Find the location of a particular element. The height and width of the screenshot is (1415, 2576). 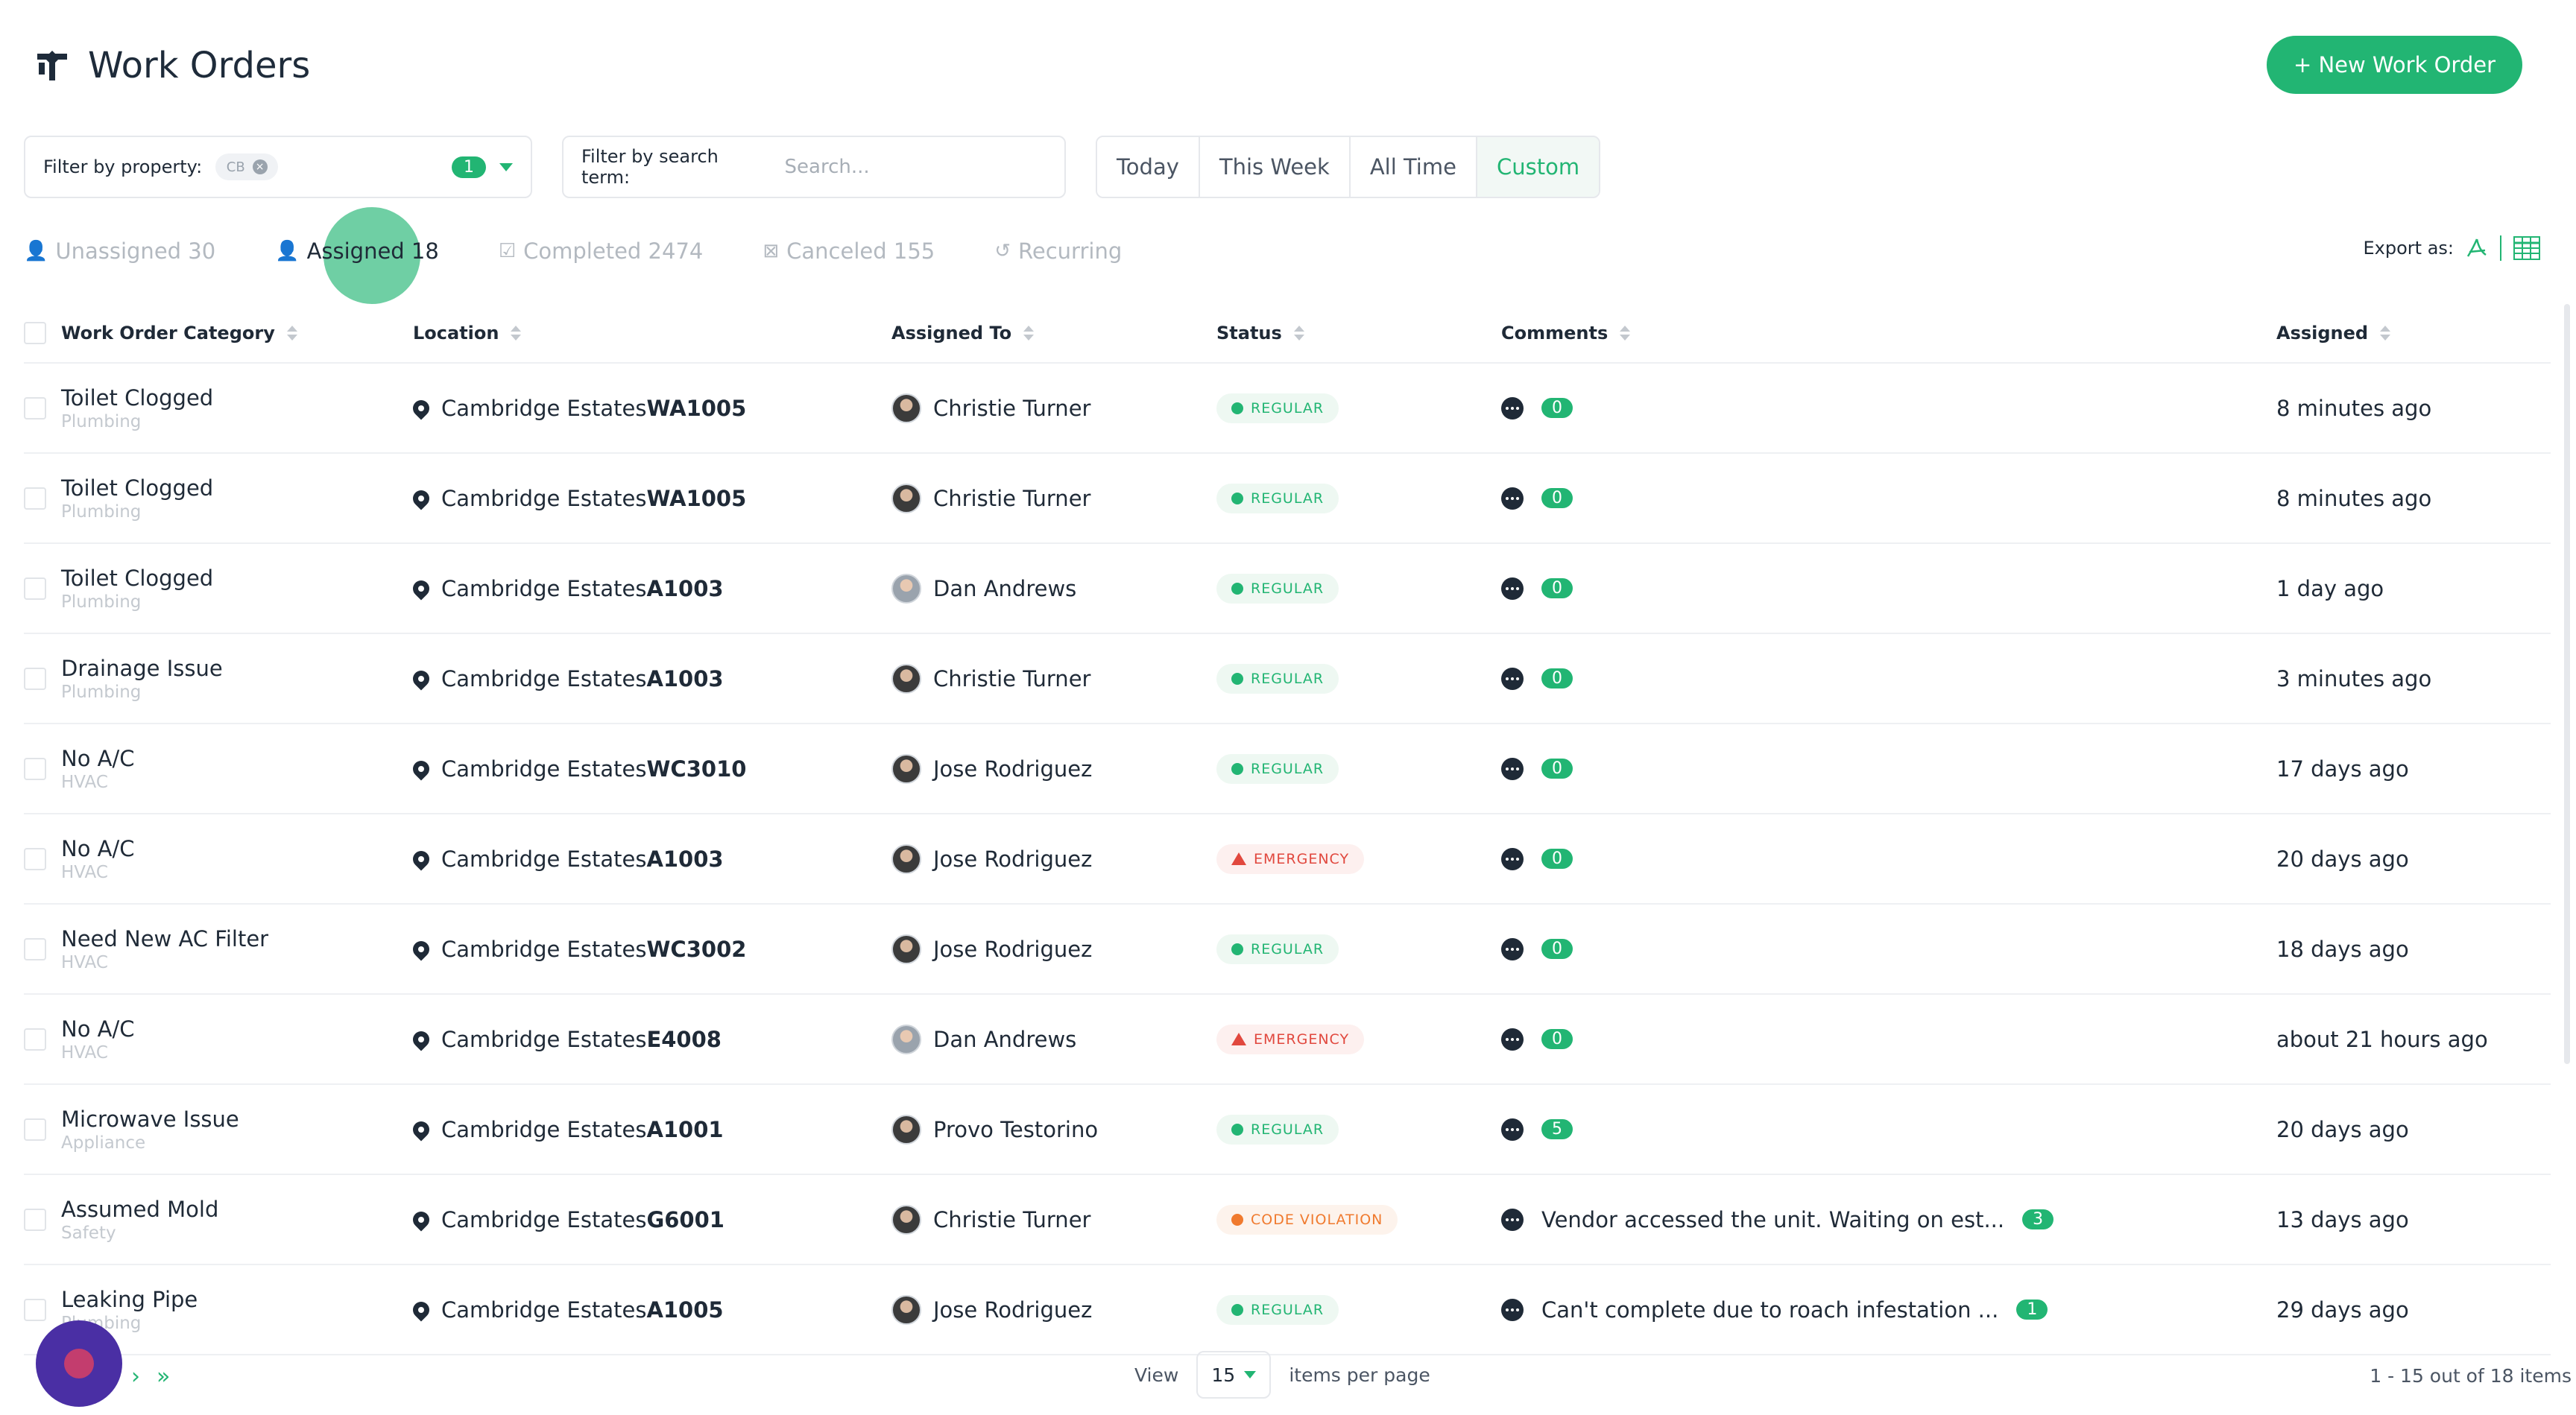

time-range-custom: Custom is located at coordinates (1538, 167).